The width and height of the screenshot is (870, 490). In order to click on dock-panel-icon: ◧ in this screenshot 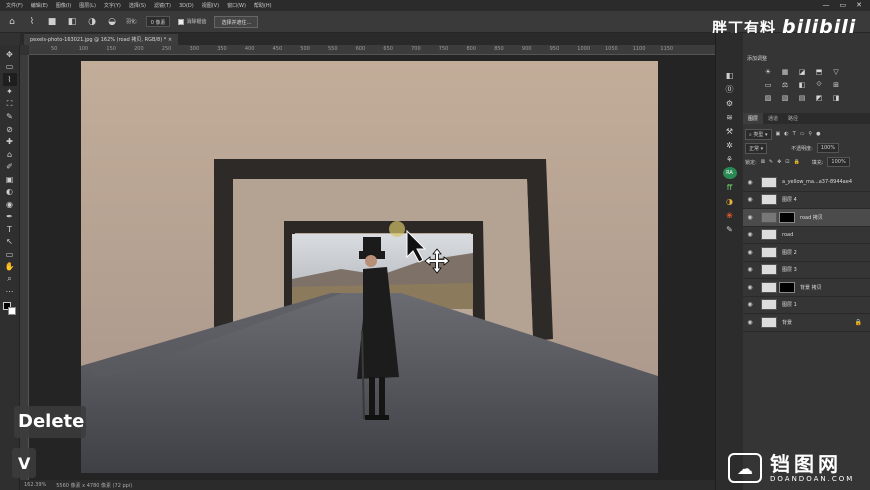, I will do `click(730, 75)`.